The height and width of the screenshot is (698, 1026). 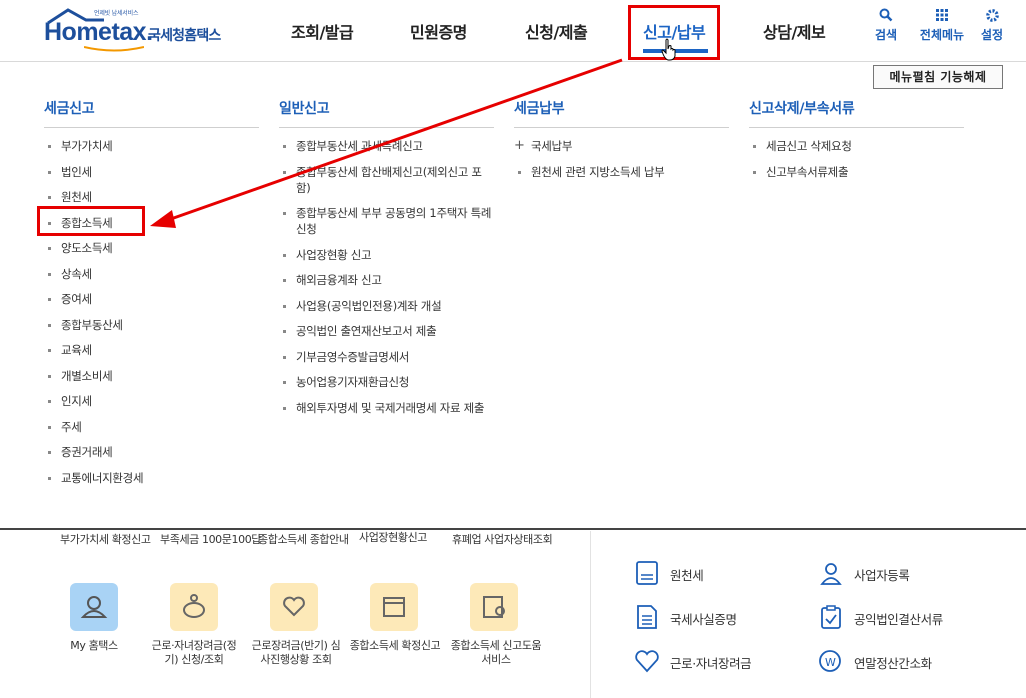 What do you see at coordinates (393, 538) in the screenshot?
I see `top-row-label: 사업장현황신고` at bounding box center [393, 538].